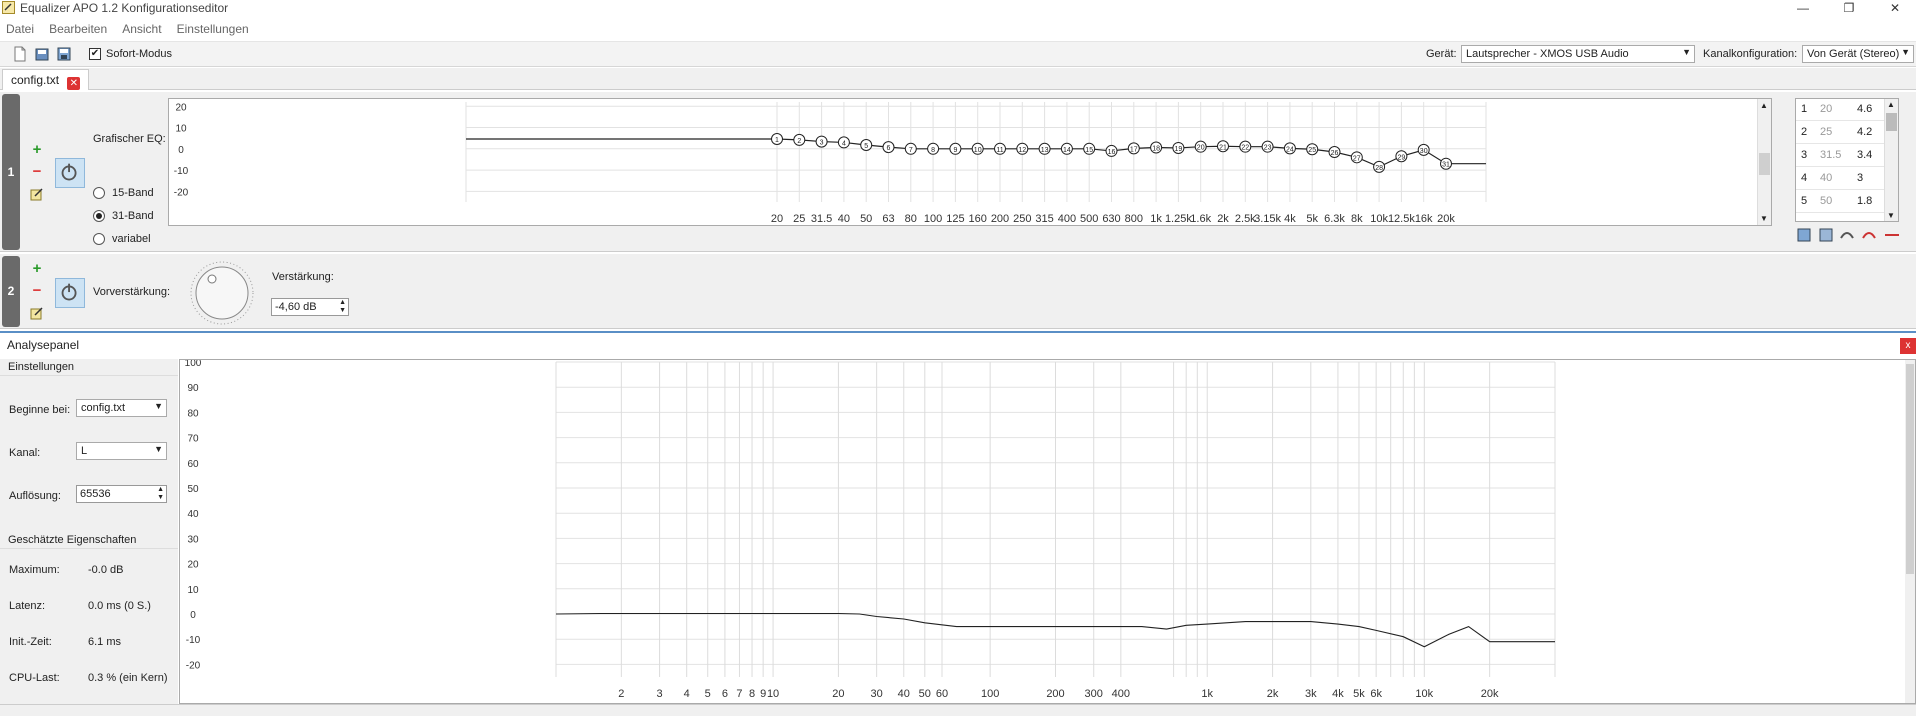 Image resolution: width=1916 pixels, height=716 pixels. What do you see at coordinates (1840, 133) in the screenshot?
I see `band-row: 2 25 4.2` at bounding box center [1840, 133].